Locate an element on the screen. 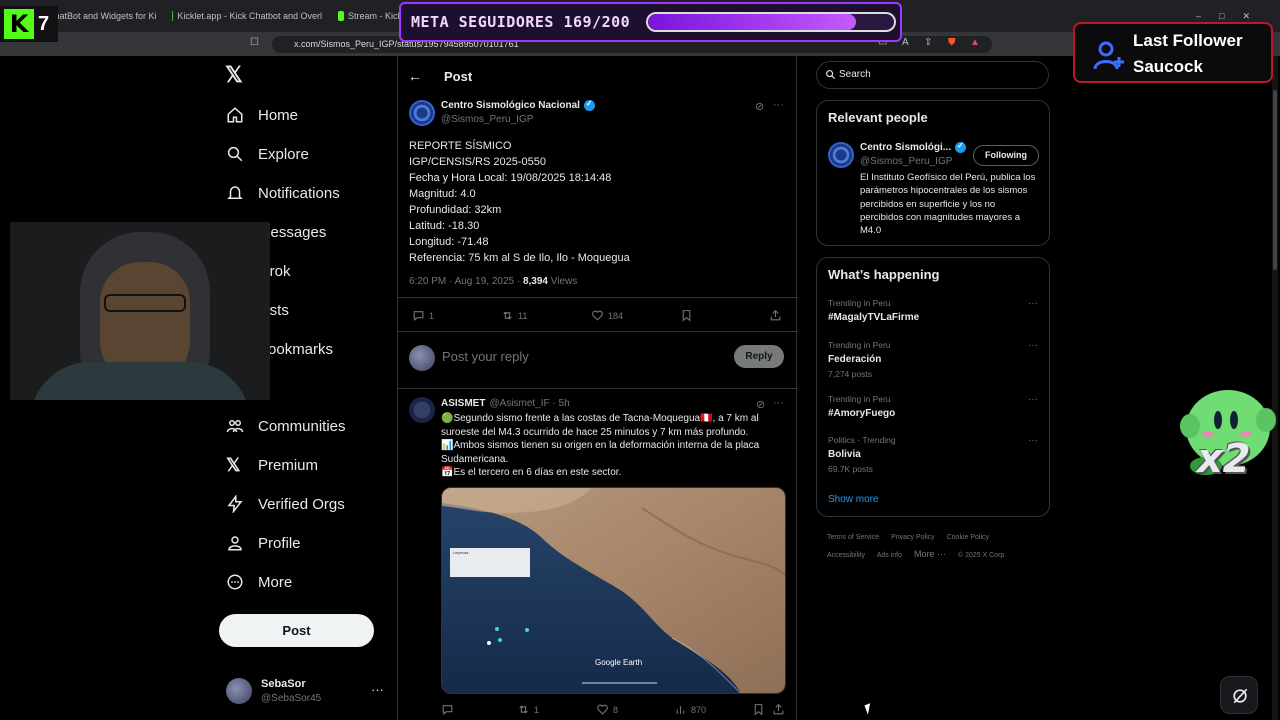  brave-shield-icon: ⛊ is located at coordinates (952, 42).